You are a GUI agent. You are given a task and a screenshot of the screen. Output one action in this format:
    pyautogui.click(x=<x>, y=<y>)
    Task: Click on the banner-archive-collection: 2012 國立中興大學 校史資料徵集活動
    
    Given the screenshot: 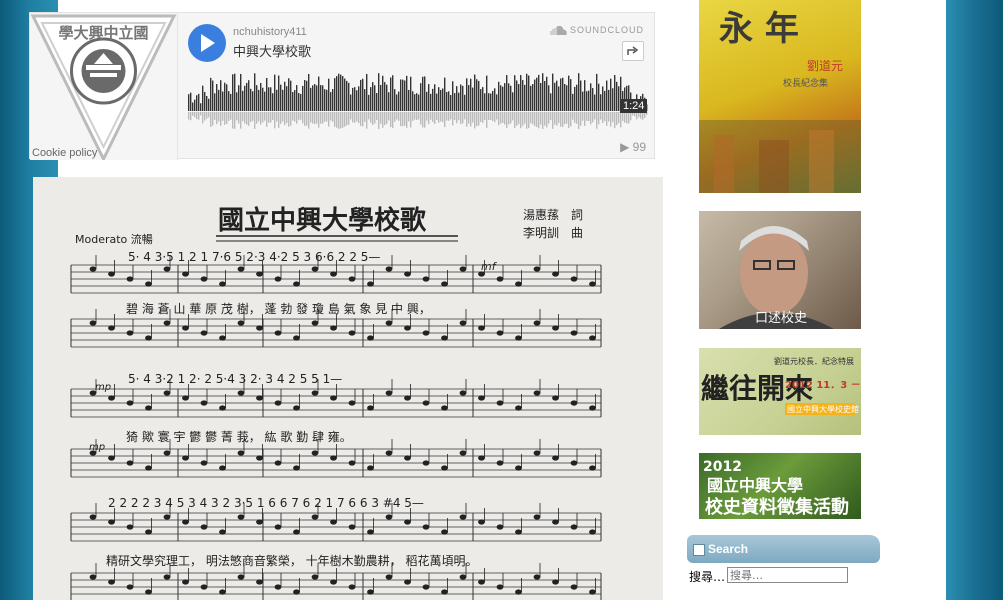 What is the action you would take?
    pyautogui.click(x=780, y=486)
    